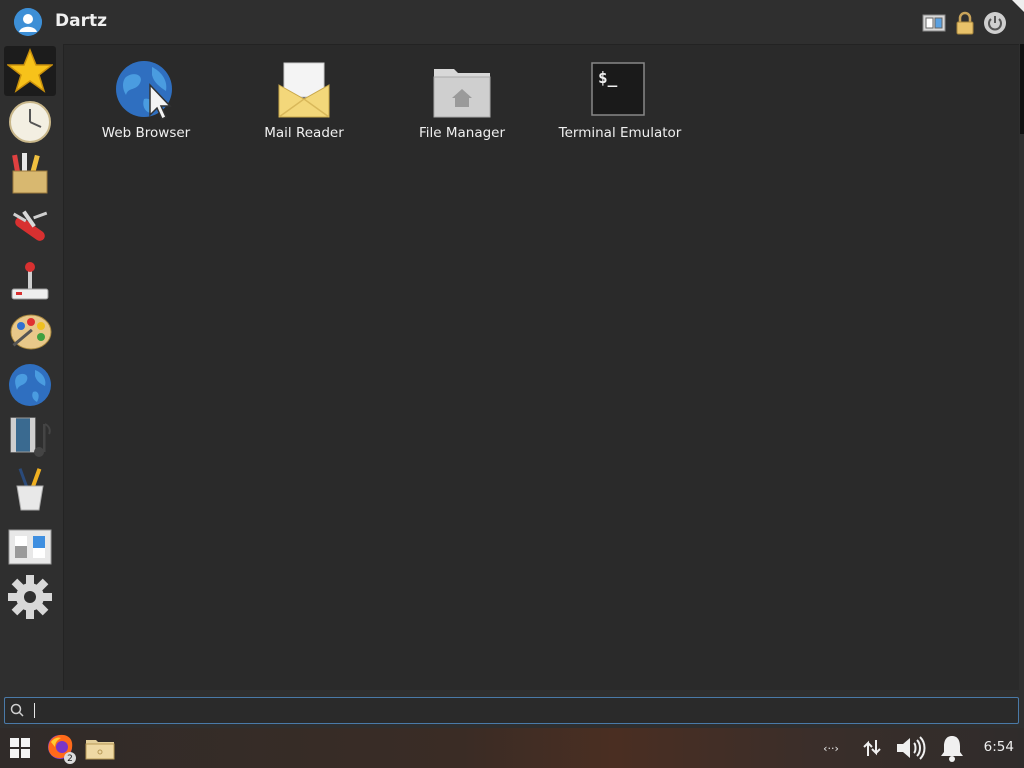 This screenshot has height=768, width=1024. Describe the element at coordinates (28, 22) in the screenshot. I see `user-avatar-icon` at that location.